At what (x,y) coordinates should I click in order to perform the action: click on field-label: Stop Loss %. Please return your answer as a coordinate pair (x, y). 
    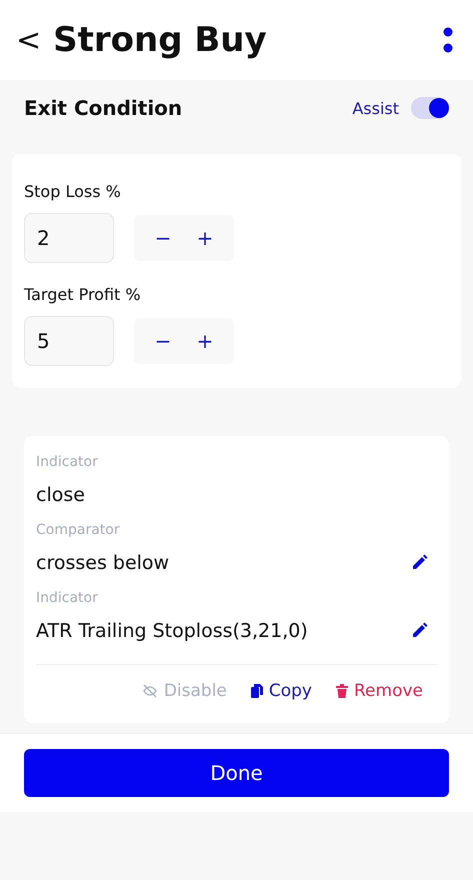
    Looking at the image, I should click on (73, 191).